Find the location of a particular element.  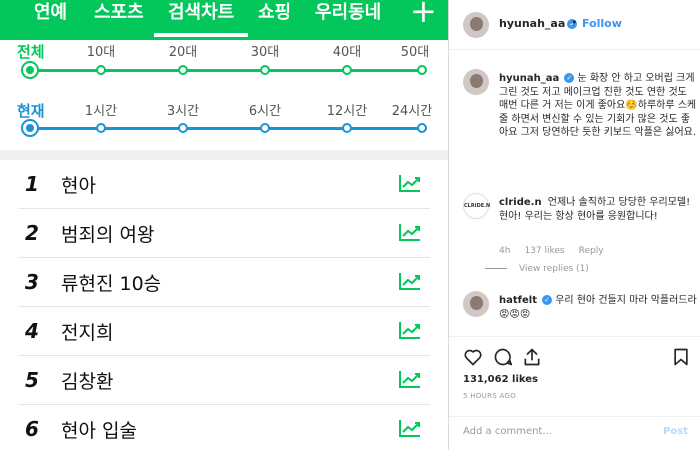

post-header: hyunah_aa ✓ • Follow is located at coordinates (574, 25).